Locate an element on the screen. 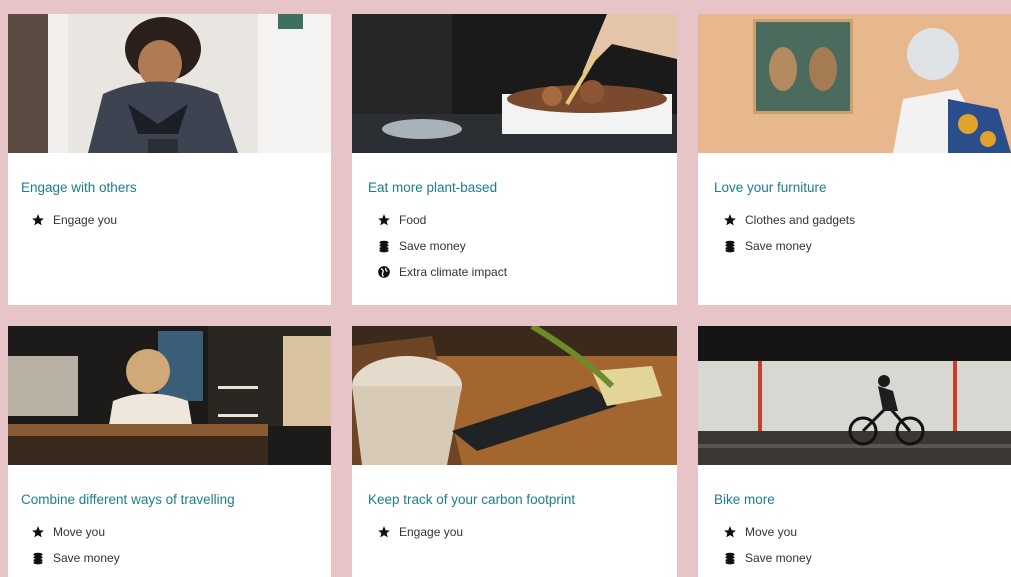 Image resolution: width=1011 pixels, height=577 pixels. card-title: Love your furniture is located at coordinates (770, 187).